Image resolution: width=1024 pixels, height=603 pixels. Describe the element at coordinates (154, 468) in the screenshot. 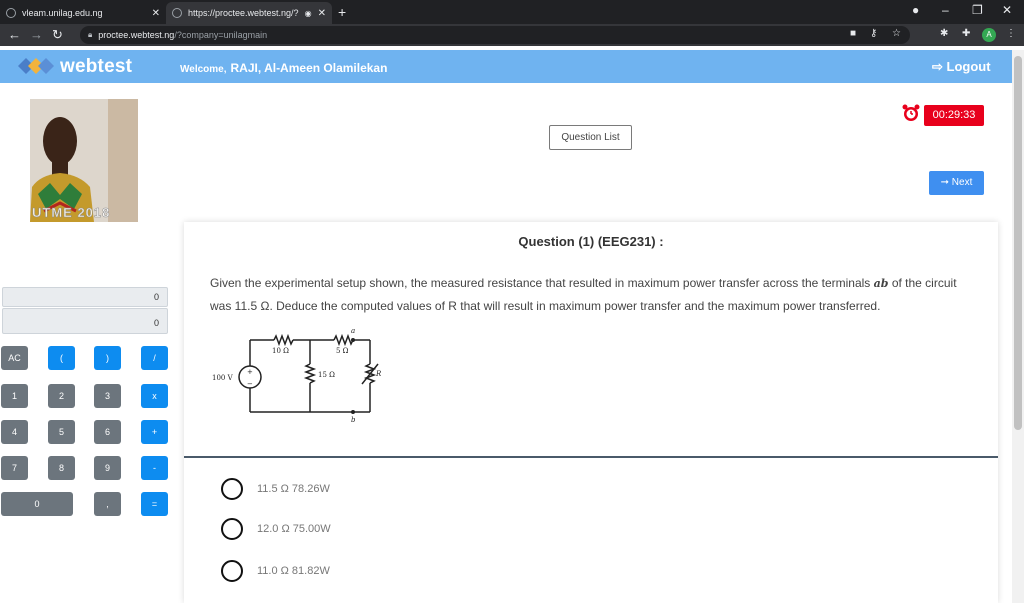

I see `calc-key-minus: -` at that location.